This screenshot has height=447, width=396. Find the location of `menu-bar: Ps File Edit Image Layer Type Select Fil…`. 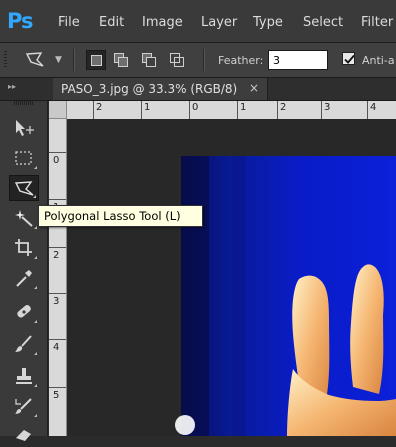

menu-bar: Ps File Edit Image Layer Type Select Fil… is located at coordinates (198, 21).